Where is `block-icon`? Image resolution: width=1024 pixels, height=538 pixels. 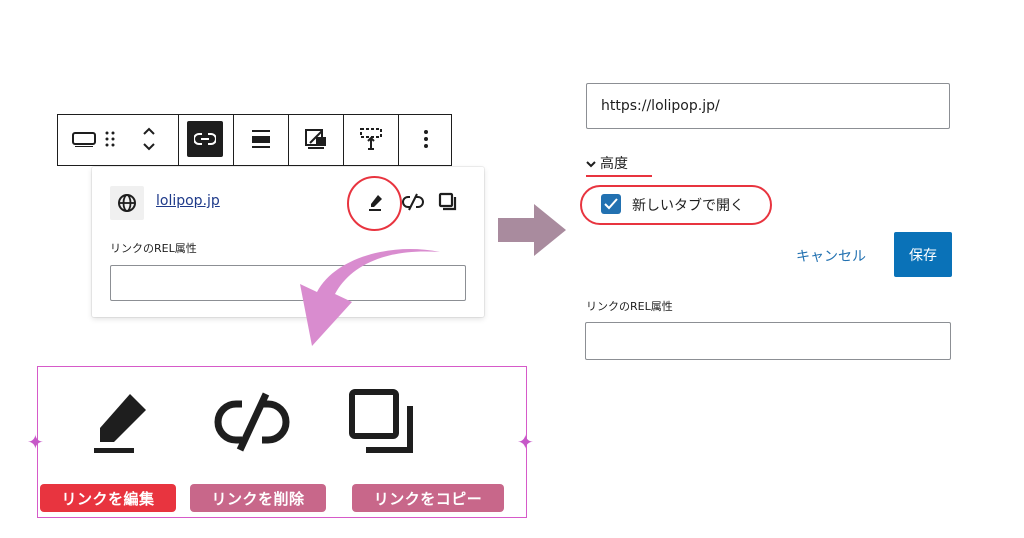 block-icon is located at coordinates (84, 139).